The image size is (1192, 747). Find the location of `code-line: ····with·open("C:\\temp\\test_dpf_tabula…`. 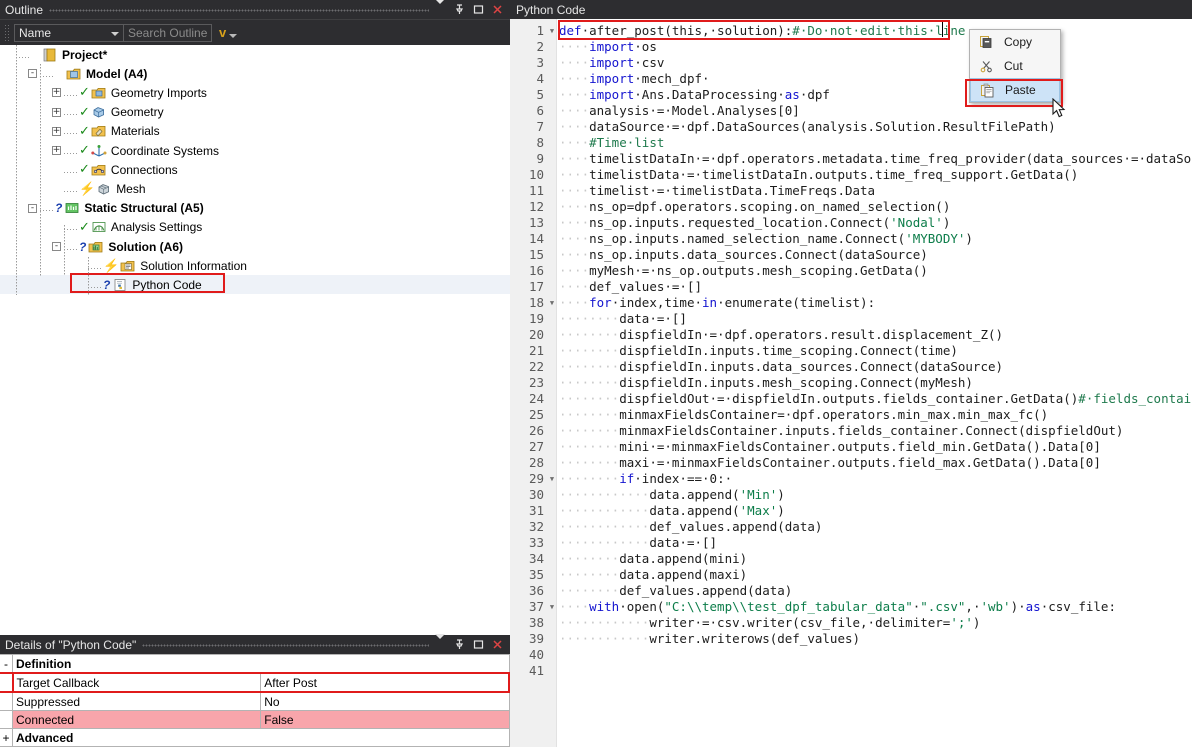

code-line: ····with·open("C:\\temp\\test_dpf_tabula… is located at coordinates (837, 606).